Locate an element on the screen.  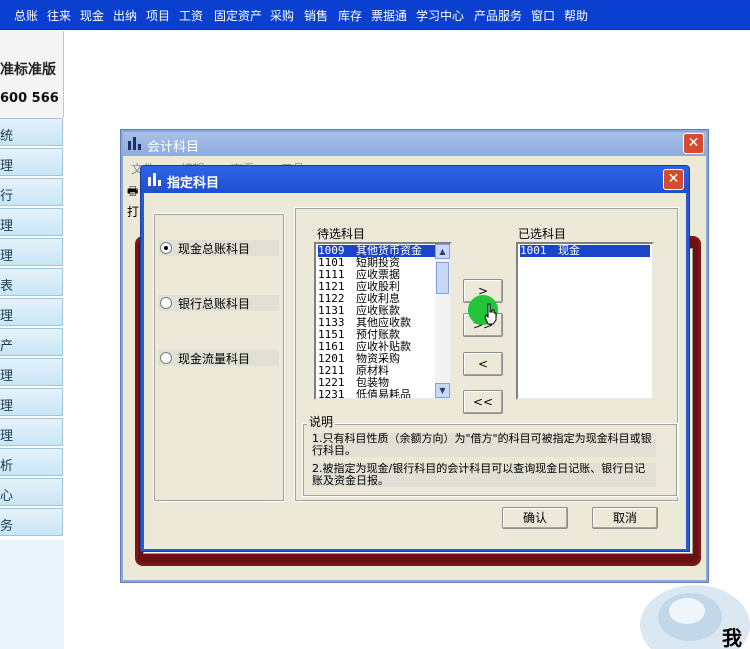
left-sidebar: 统 理 行 理 理 表 理 产 理 理 理 析 心 务 is located at coordinates (32, 329).